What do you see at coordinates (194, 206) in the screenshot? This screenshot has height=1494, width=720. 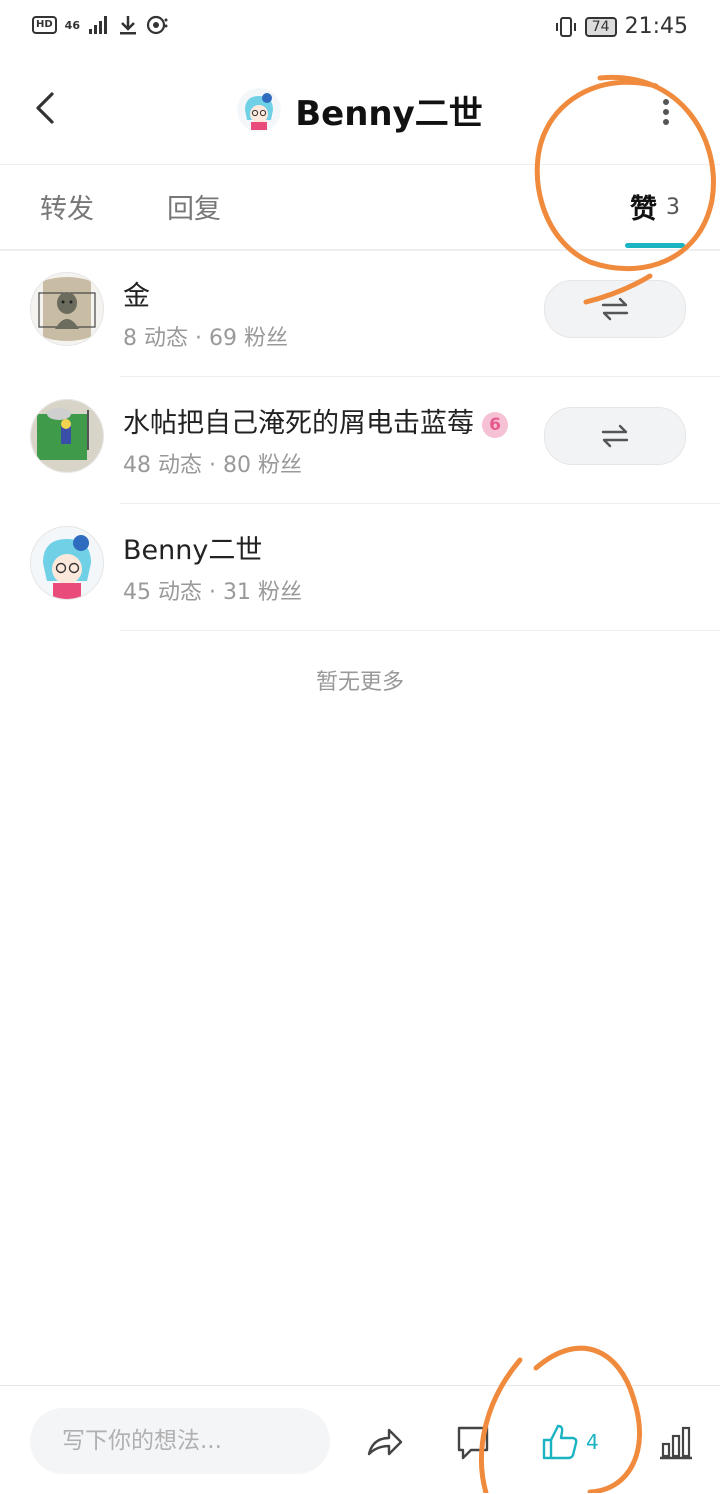 I see `tab-replies: 回复` at bounding box center [194, 206].